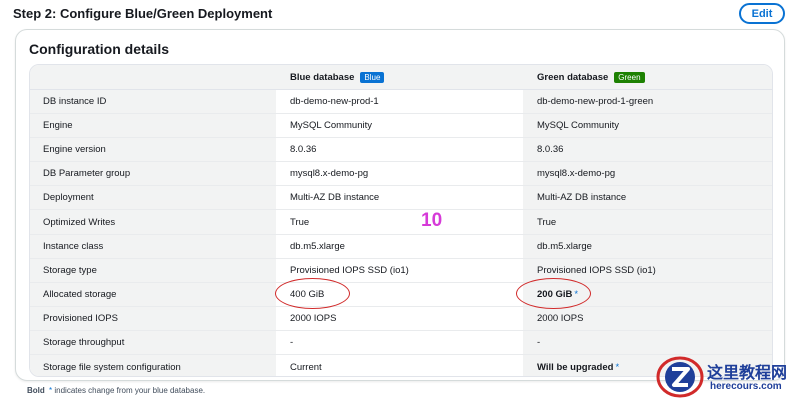 The width and height of the screenshot is (800, 400). I want to click on header-blue-cell: Blue database Blue, so click(399, 77).